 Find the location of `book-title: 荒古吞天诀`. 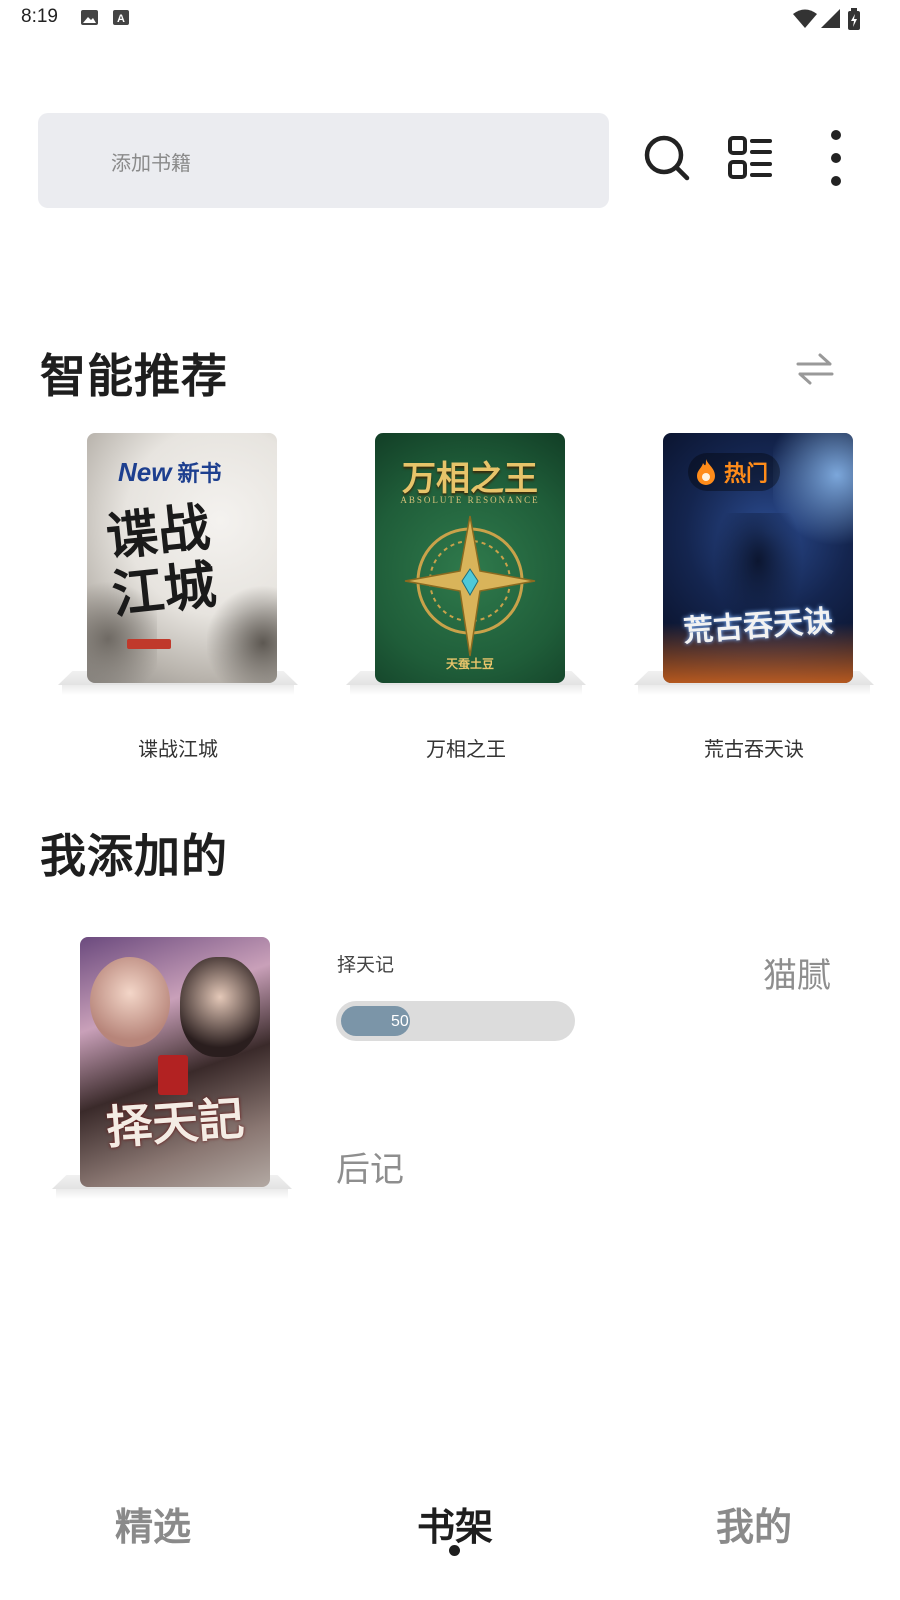

book-title: 荒古吞天诀 is located at coordinates (754, 749).